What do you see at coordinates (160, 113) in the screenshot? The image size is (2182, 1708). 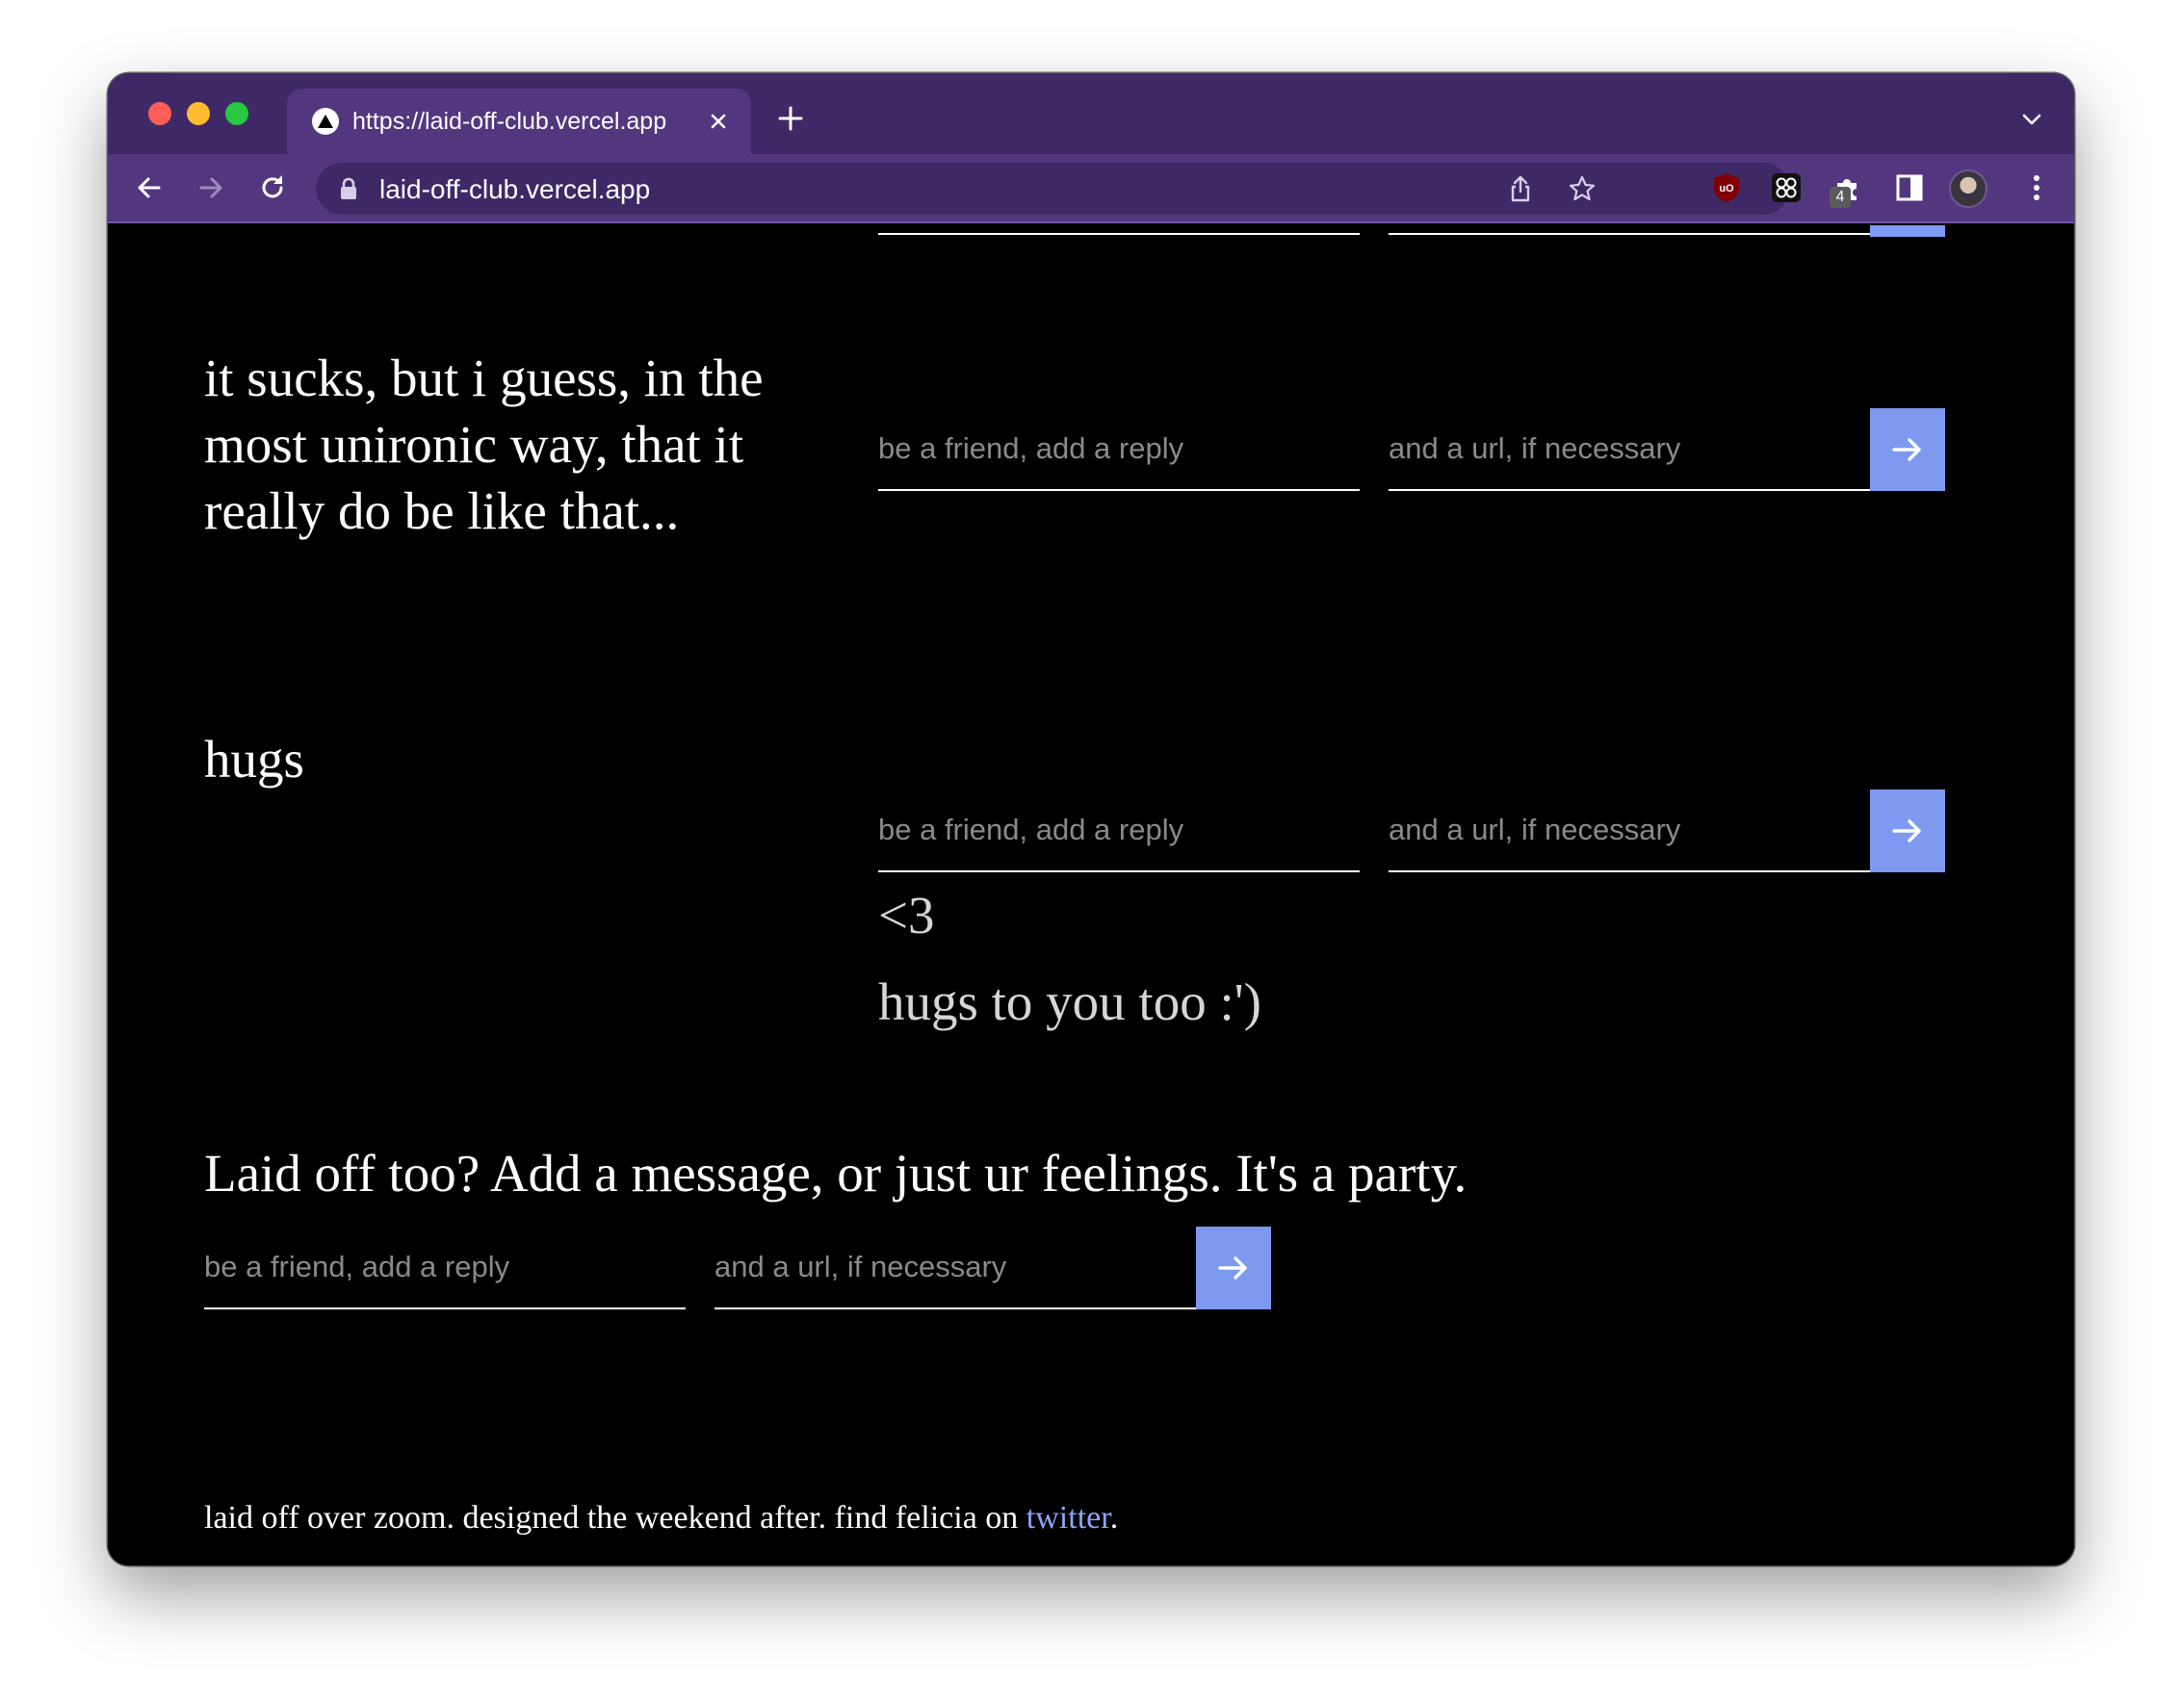 I see `close-window-button` at bounding box center [160, 113].